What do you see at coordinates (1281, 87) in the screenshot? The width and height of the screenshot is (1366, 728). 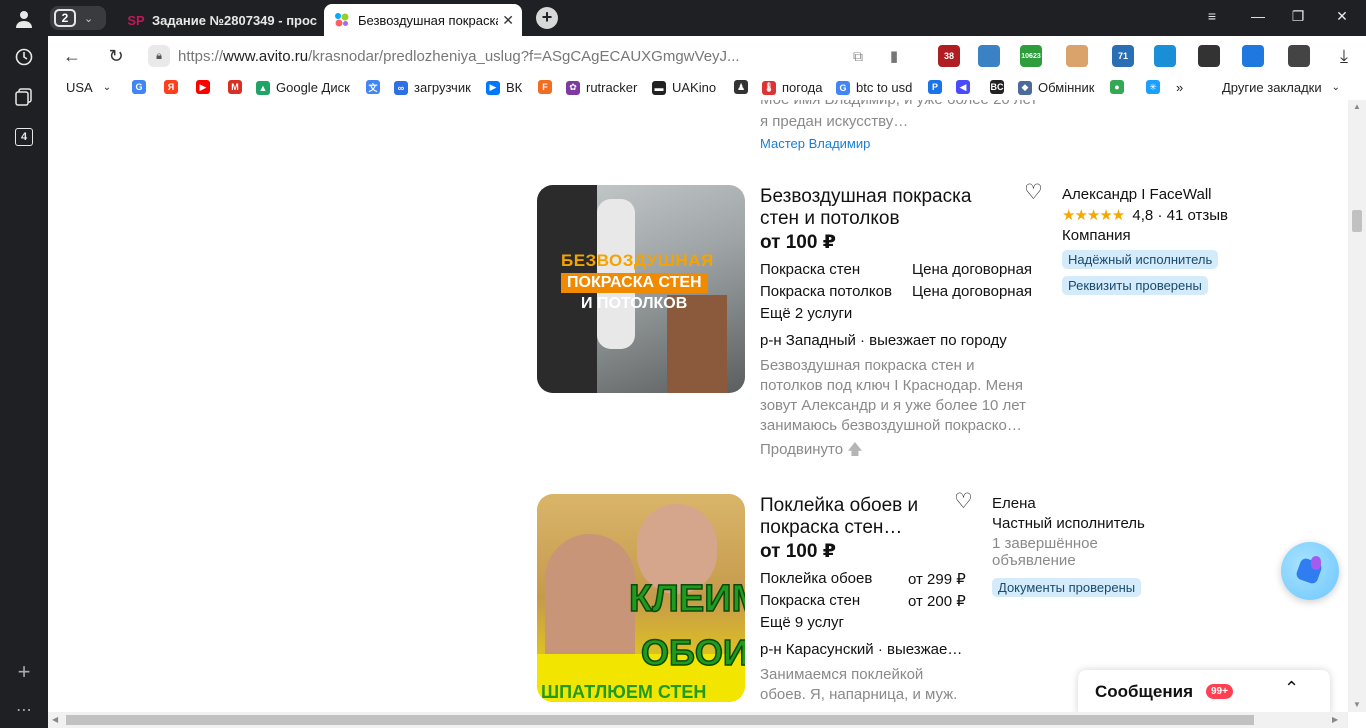 I see `other-bookmarks: Другие закладки ⌄` at bounding box center [1281, 87].